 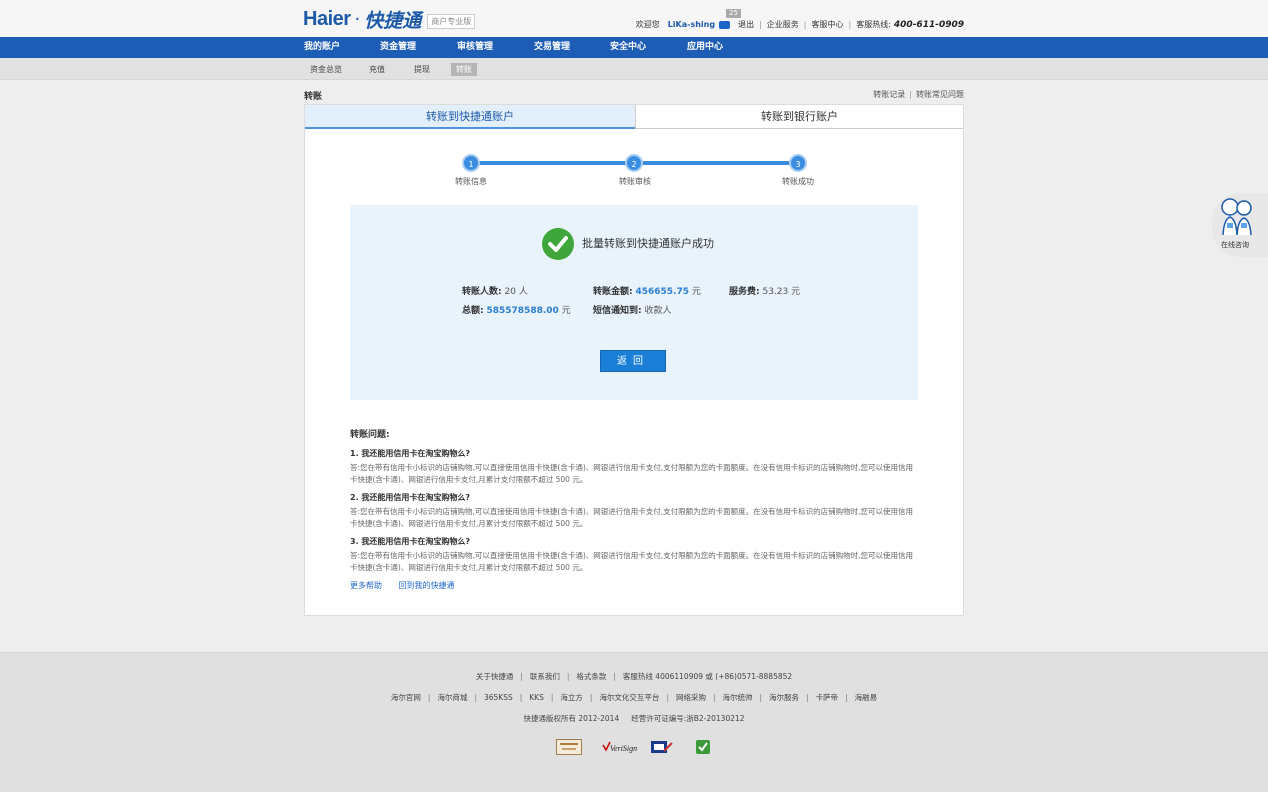 I want to click on step-circle-1: 1, so click(x=471, y=163).